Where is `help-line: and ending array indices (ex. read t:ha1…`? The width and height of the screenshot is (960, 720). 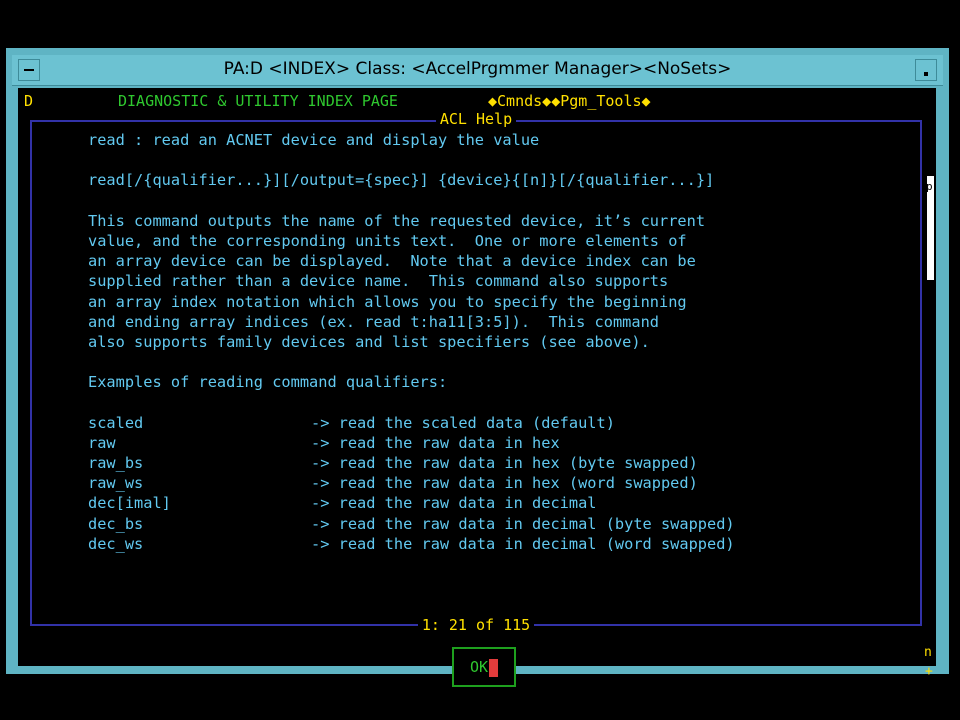
help-line: and ending array indices (ex. read t:ha1… is located at coordinates (373, 321).